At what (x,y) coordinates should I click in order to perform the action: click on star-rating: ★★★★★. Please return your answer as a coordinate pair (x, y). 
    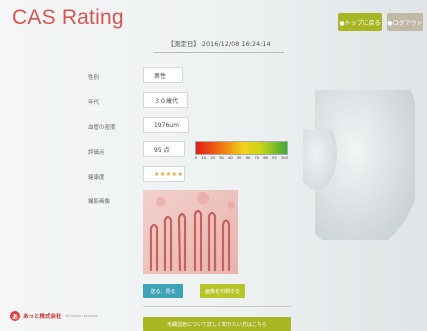
    Looking at the image, I should click on (169, 174).